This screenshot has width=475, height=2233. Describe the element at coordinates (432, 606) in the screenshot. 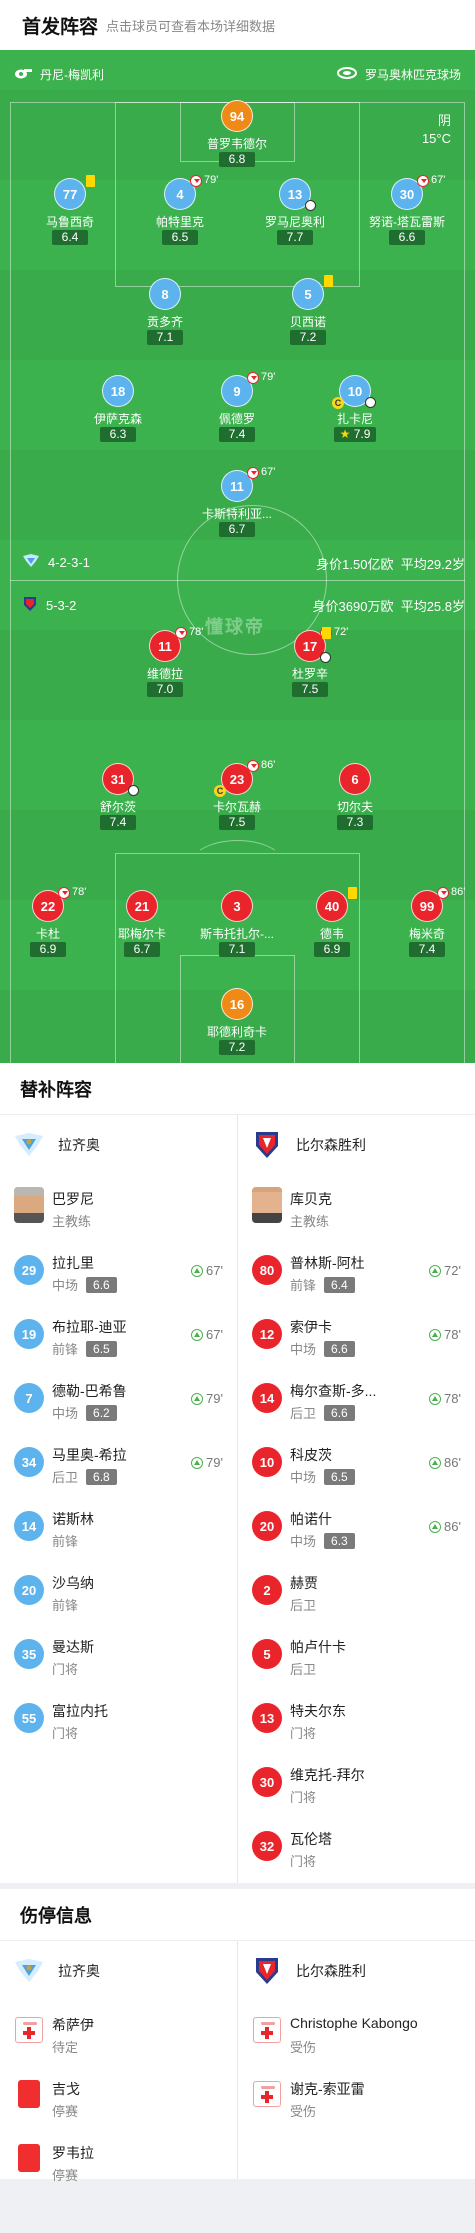

I see `away-average-age: 平均25.8岁` at that location.